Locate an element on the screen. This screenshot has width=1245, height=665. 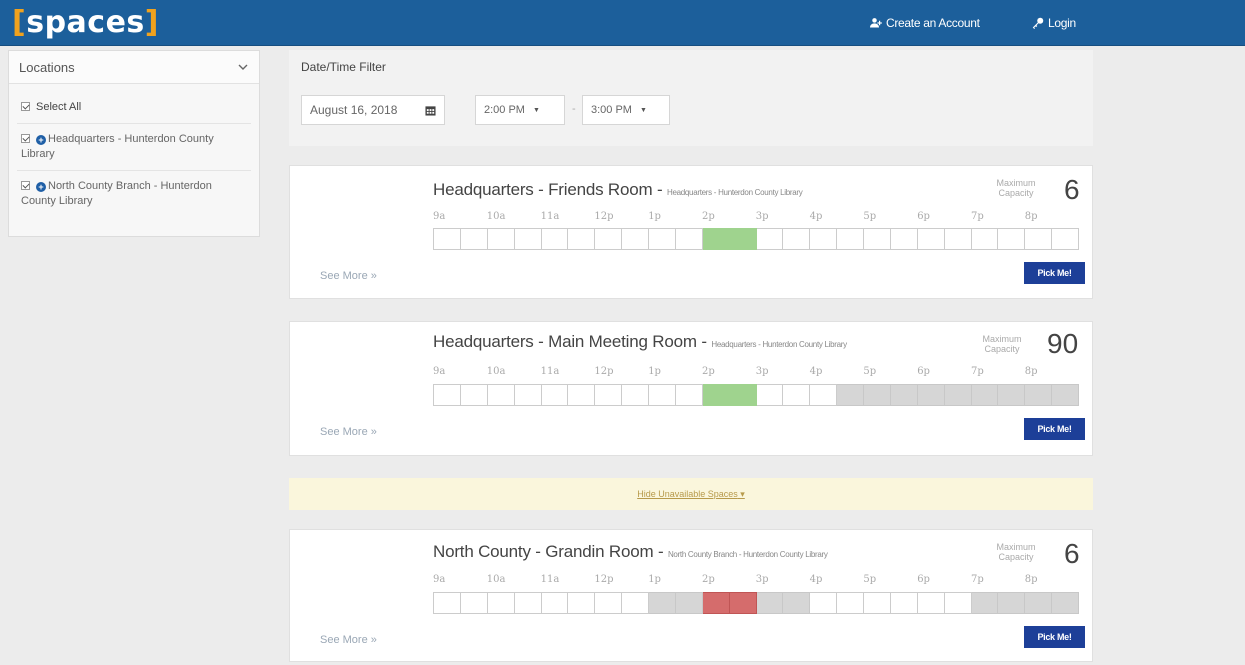
locations-header: Locations is located at coordinates (134, 67).